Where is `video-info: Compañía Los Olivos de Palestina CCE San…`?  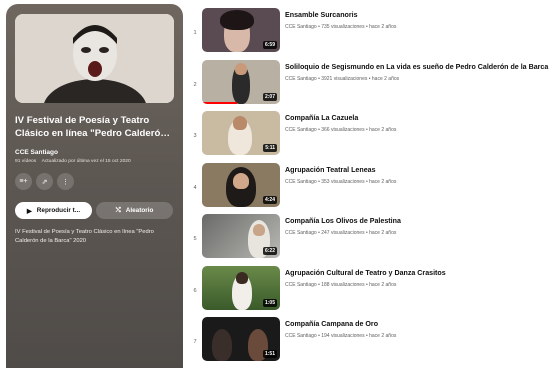
video-info: Compañía Los Olivos de Palestina CCE San… is located at coordinates (419, 240).